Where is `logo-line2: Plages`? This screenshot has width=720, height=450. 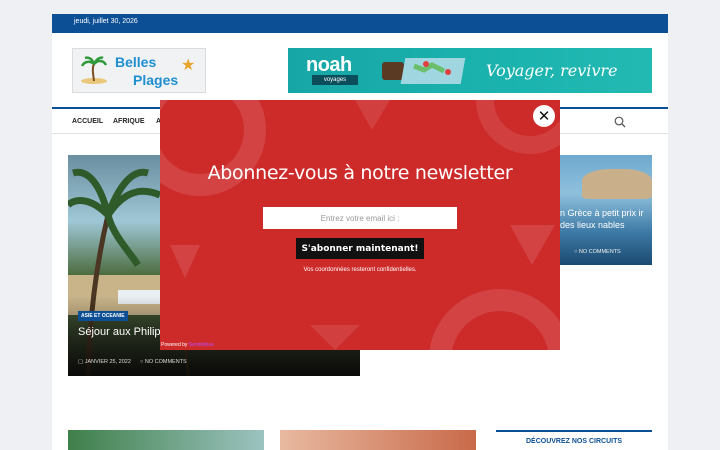 logo-line2: Plages is located at coordinates (156, 80).